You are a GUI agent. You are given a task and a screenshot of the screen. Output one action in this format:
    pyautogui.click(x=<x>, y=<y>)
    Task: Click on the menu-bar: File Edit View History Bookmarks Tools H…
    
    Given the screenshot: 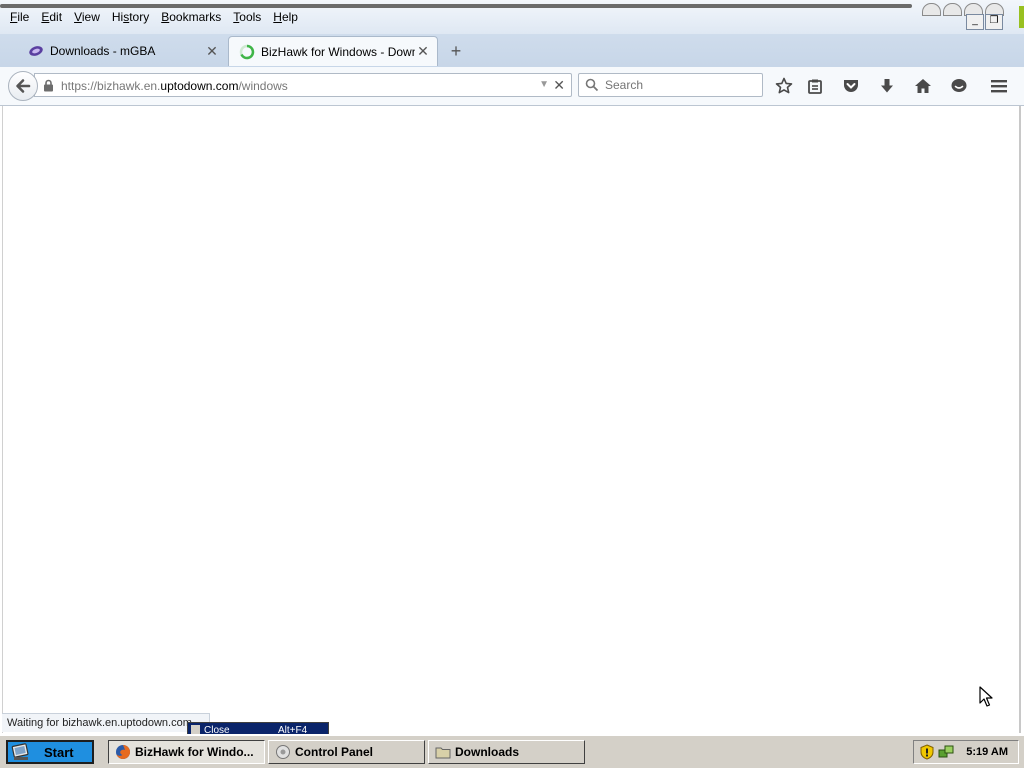 What is the action you would take?
    pyautogui.click(x=512, y=17)
    